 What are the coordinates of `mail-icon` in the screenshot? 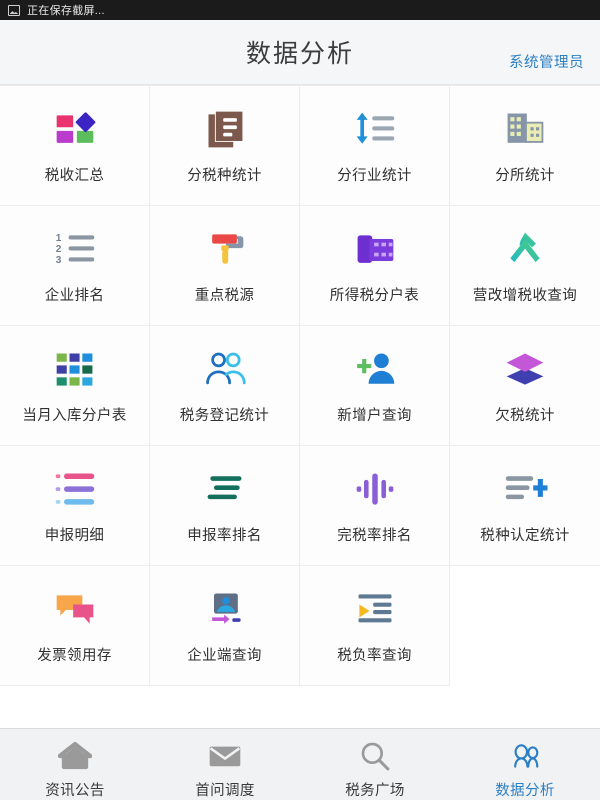 It's located at (225, 756).